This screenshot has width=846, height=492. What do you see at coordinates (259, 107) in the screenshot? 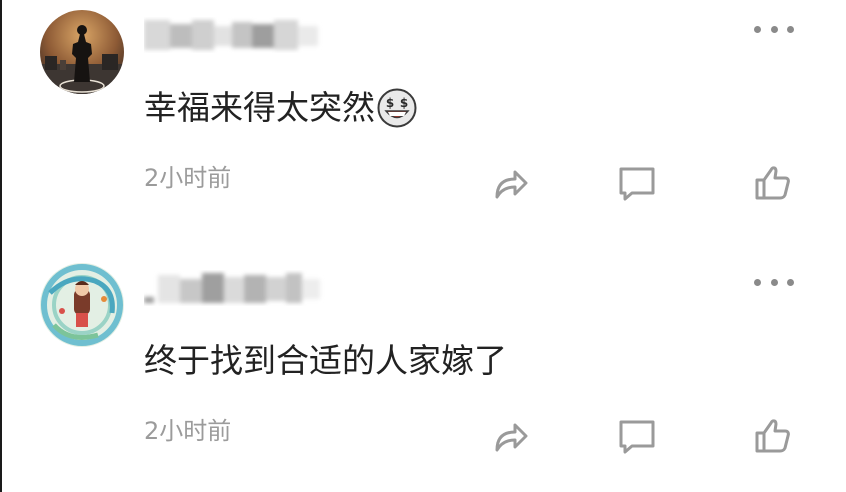
I see `comment-text-content: 幸福来得太突然` at bounding box center [259, 107].